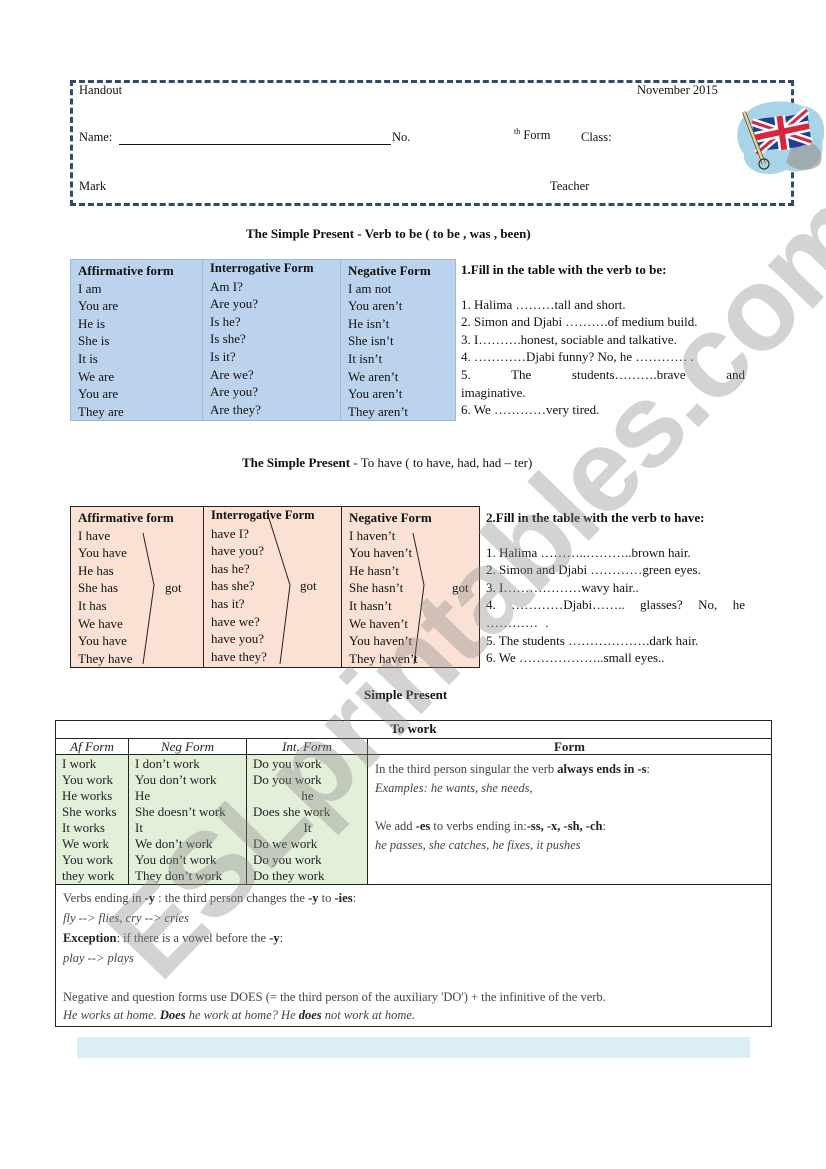  What do you see at coordinates (289, 875) in the screenshot?
I see `table-cell: Do they work` at bounding box center [289, 875].